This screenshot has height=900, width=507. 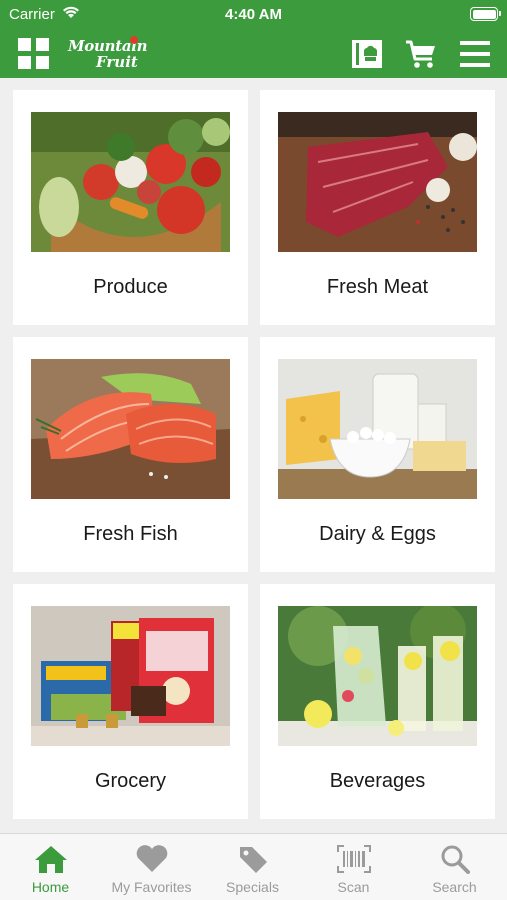 I want to click on tab-bar: Home My Favorites Specials Scan Search, so click(x=253, y=866).